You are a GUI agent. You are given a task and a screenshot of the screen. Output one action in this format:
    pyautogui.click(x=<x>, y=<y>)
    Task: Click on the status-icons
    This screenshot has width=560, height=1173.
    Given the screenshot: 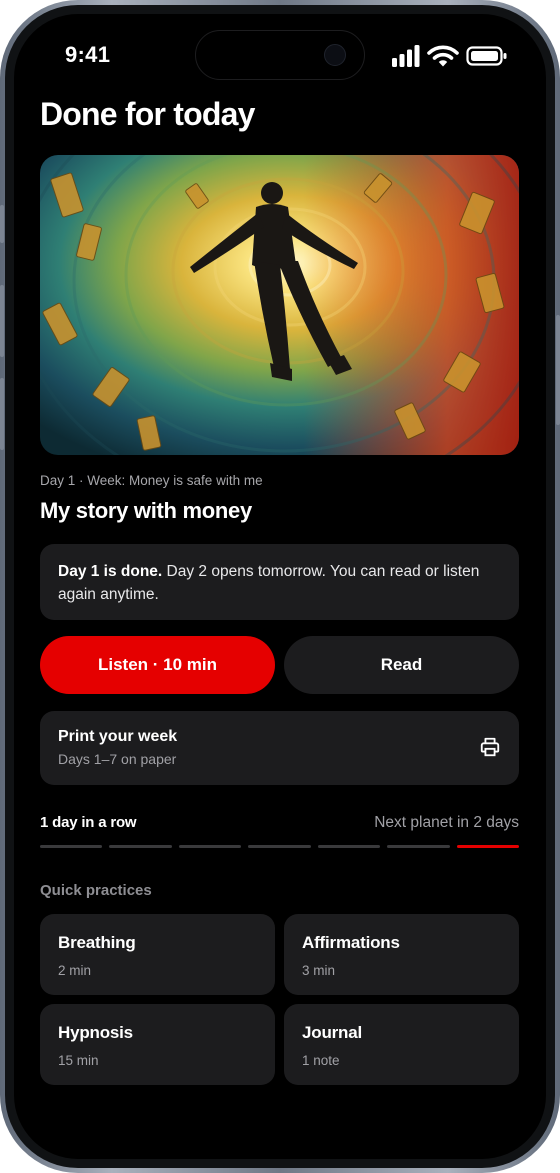 What is the action you would take?
    pyautogui.click(x=450, y=56)
    